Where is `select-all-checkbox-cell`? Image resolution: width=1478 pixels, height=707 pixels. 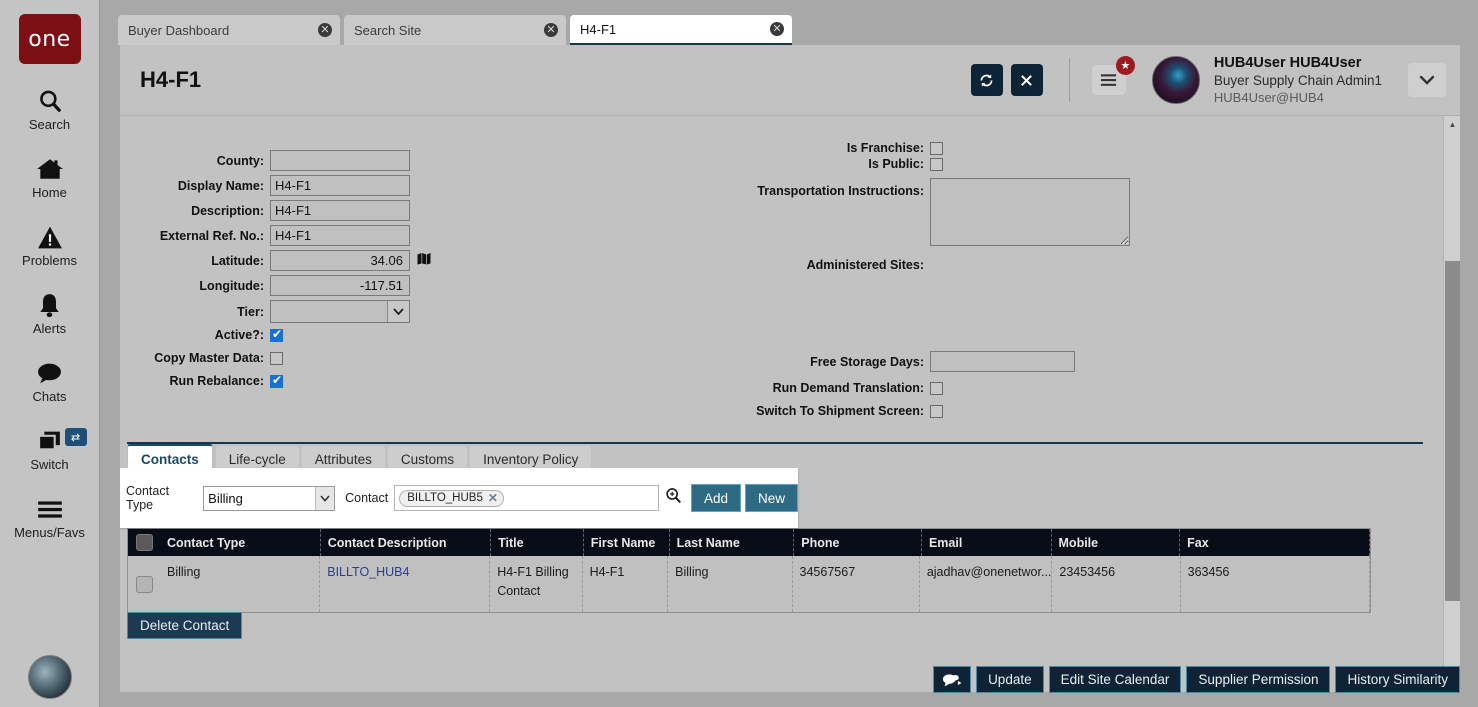
select-all-checkbox-cell is located at coordinates (144, 542).